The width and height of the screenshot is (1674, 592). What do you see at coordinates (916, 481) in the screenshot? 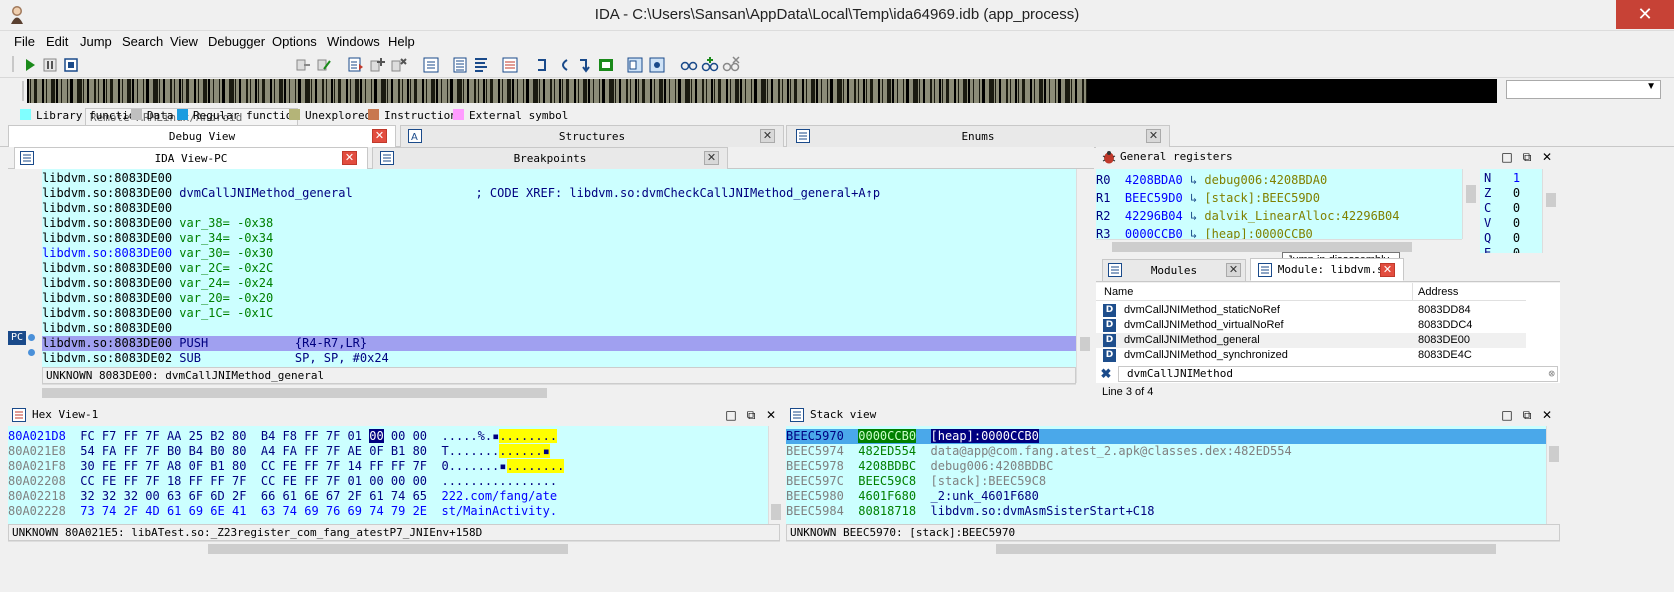
I see `stack-row: BEEC597C BEEC59C8 [stack]:BEEC59C8` at bounding box center [916, 481].